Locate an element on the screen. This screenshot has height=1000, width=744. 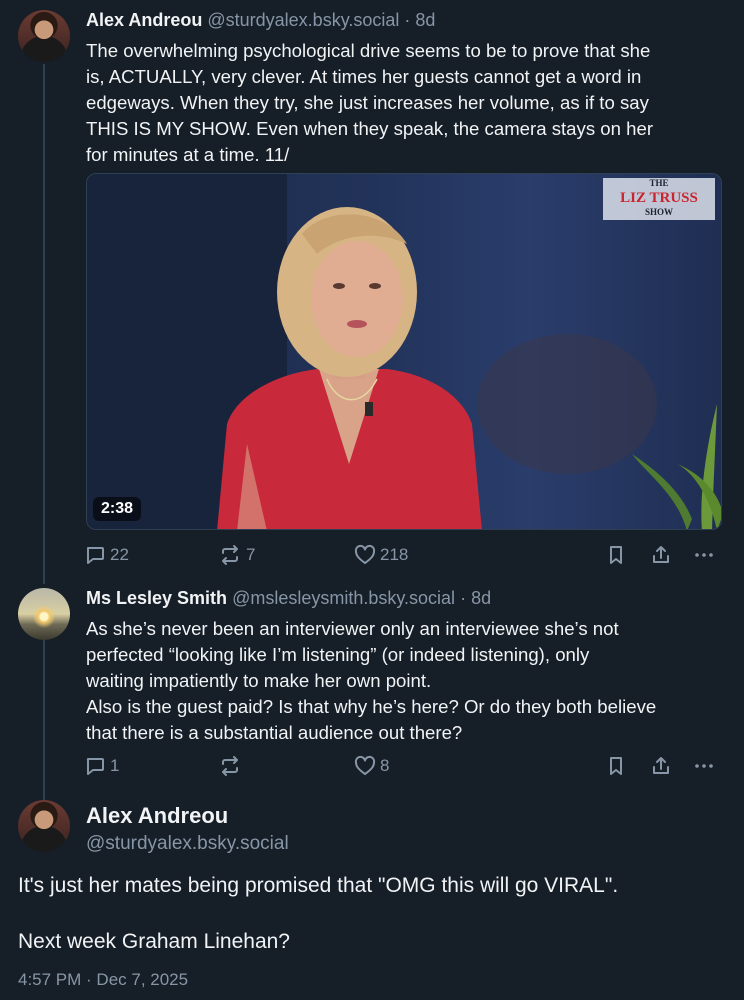
reply-count: 22 is located at coordinates (119, 554).